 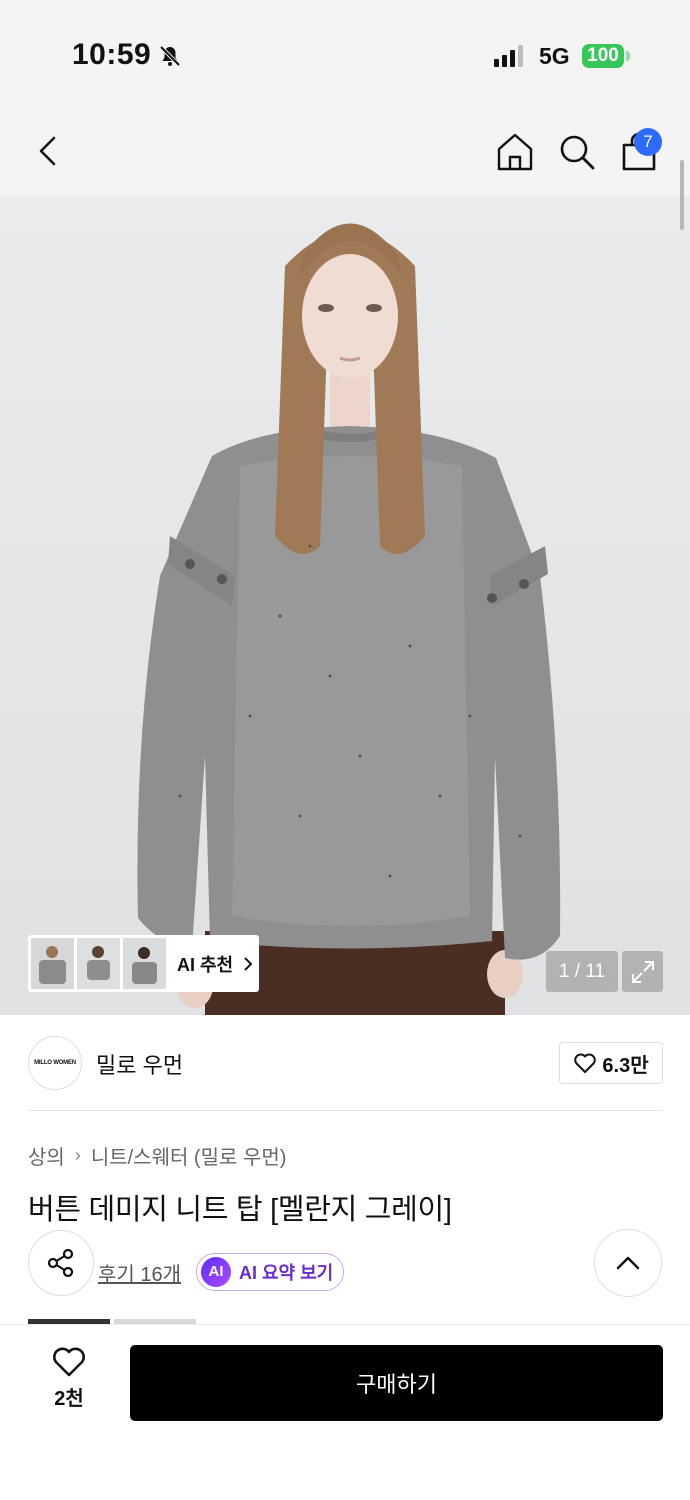 I want to click on breadcrumb: 상의 › 니트/스웨터 (밀로 우먼), so click(x=157, y=1155).